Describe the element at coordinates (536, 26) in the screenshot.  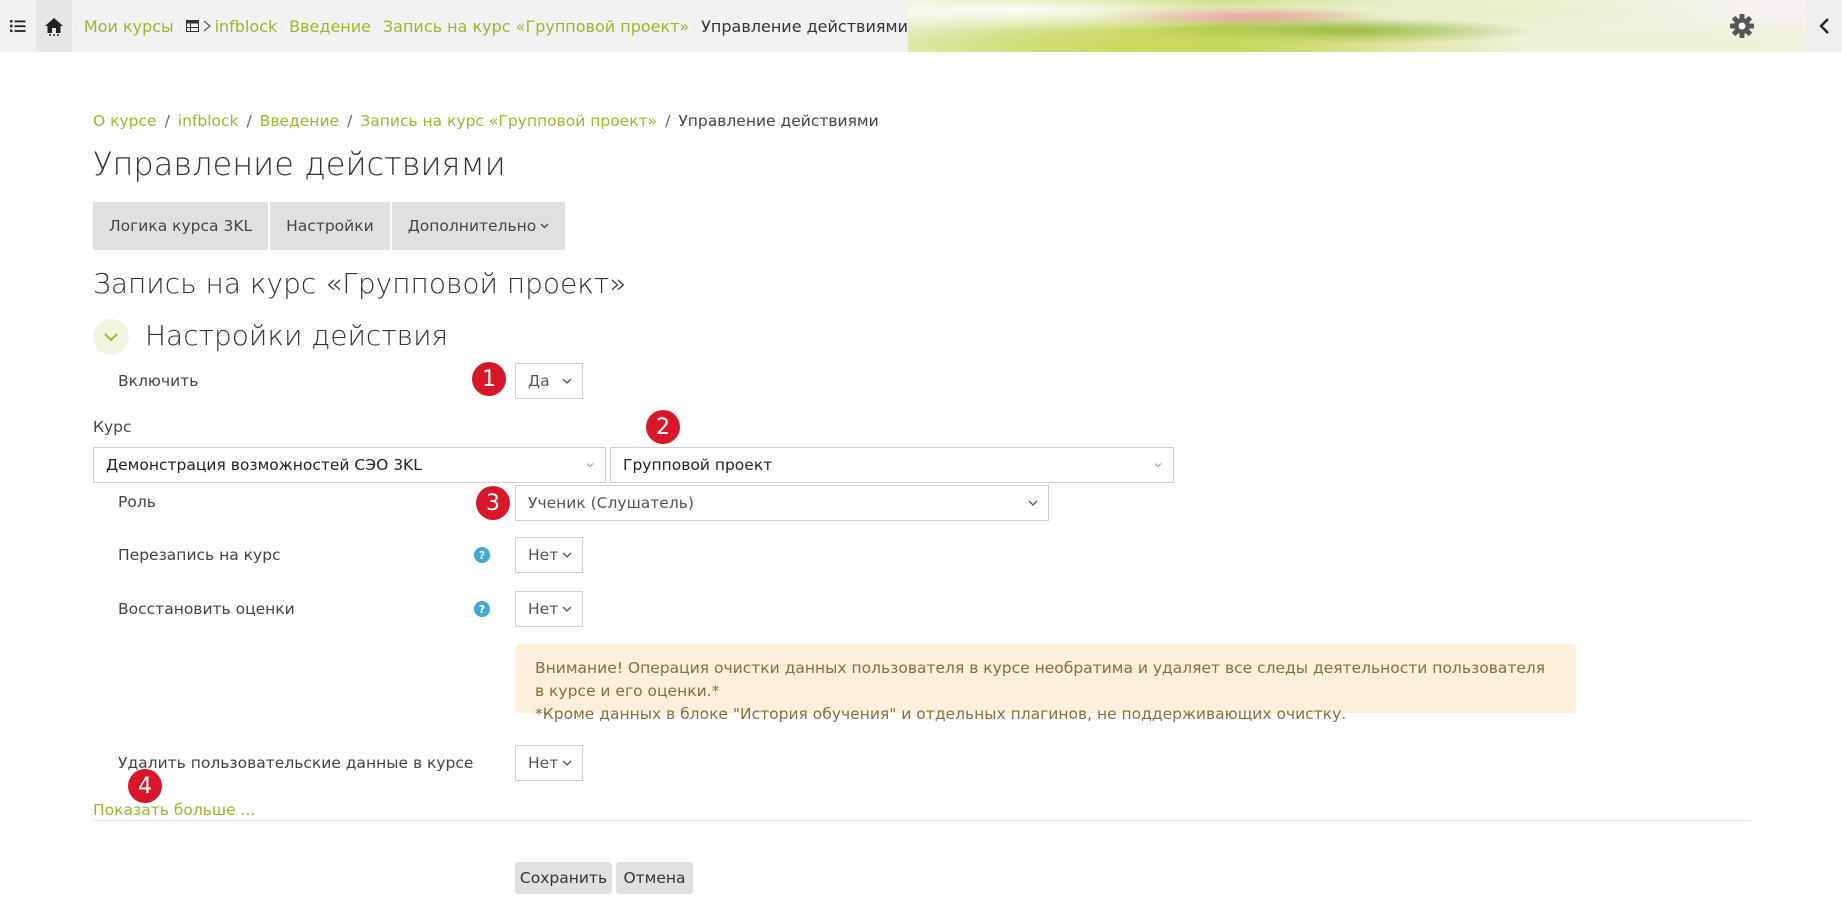
I see `navbar-crumb-activity: Запись на курс «Групповой проект»` at that location.